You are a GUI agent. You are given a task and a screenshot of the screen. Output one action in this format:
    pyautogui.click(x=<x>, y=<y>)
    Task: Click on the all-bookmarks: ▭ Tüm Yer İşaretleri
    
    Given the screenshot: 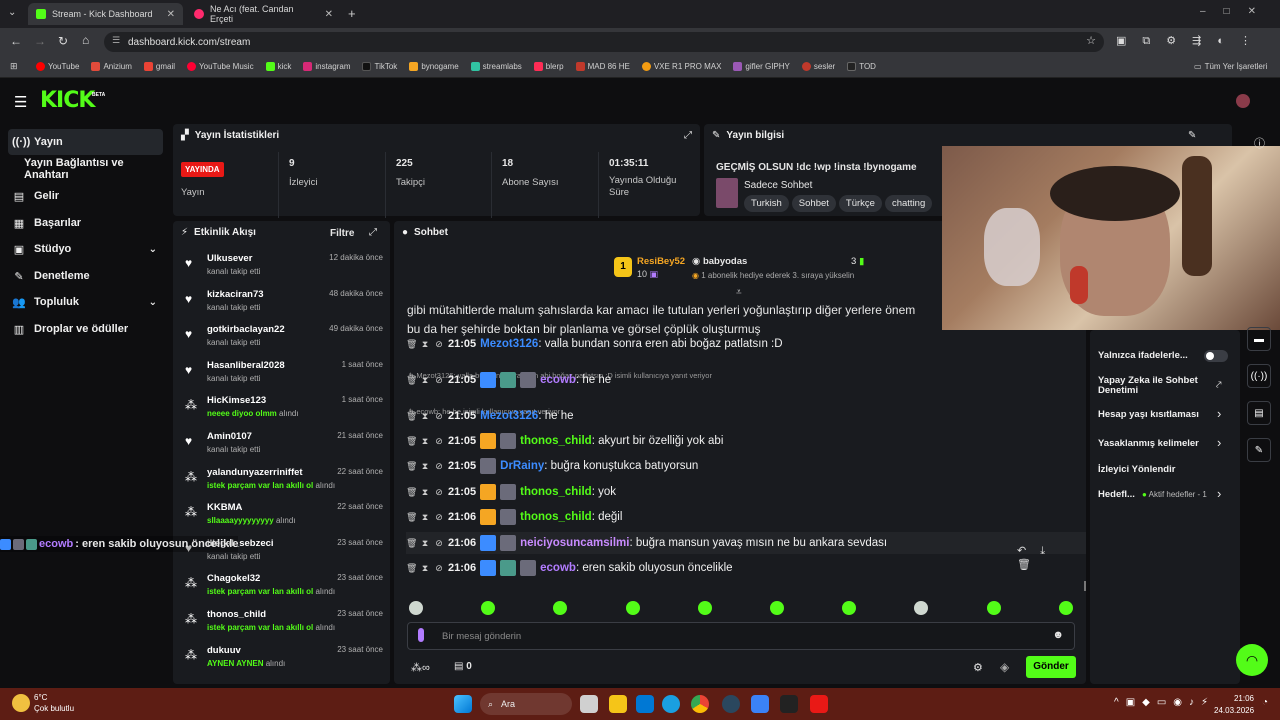 What is the action you would take?
    pyautogui.click(x=1230, y=66)
    